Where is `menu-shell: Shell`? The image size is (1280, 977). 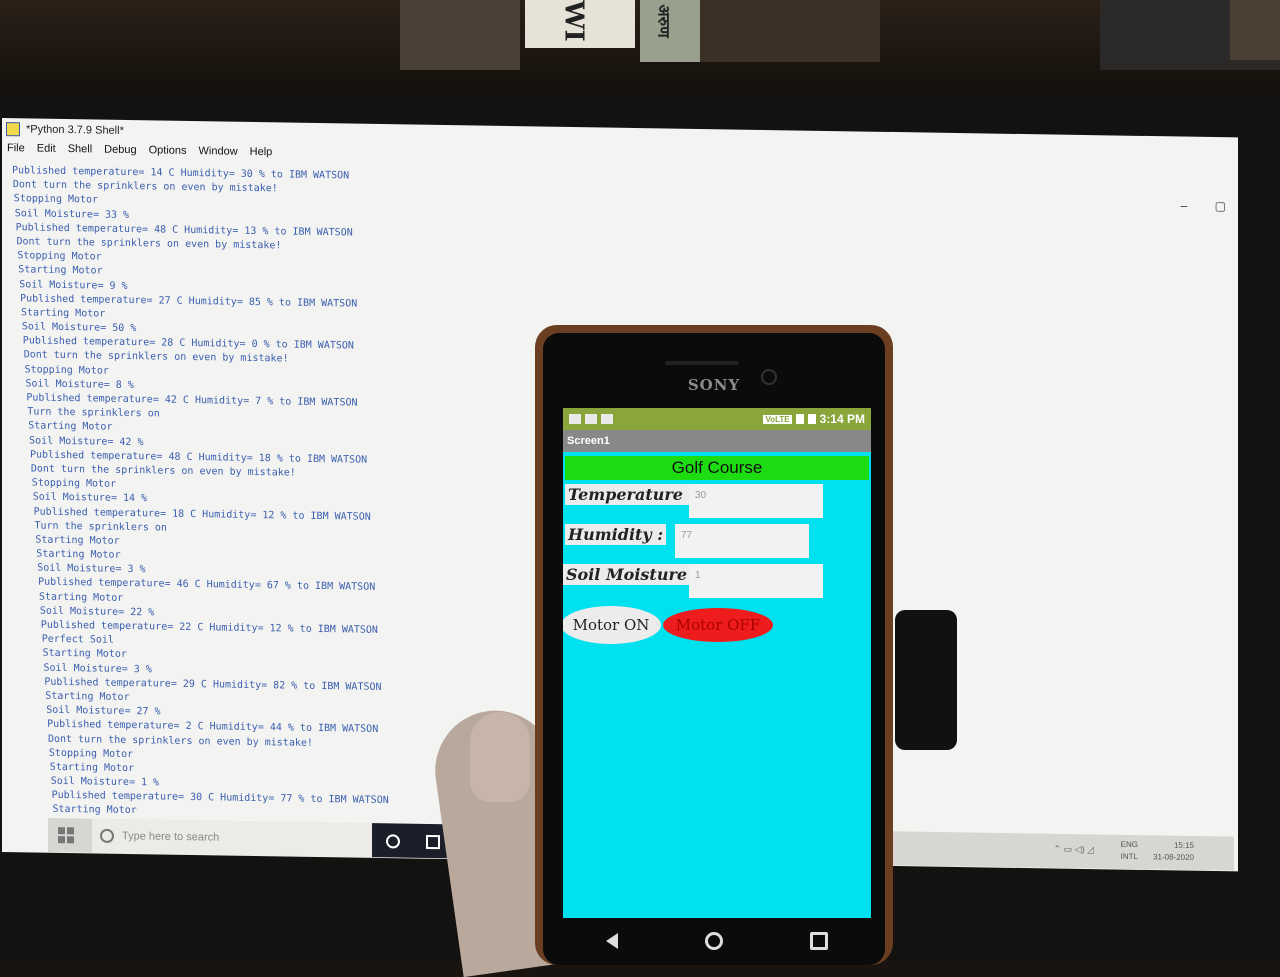 menu-shell: Shell is located at coordinates (80, 151).